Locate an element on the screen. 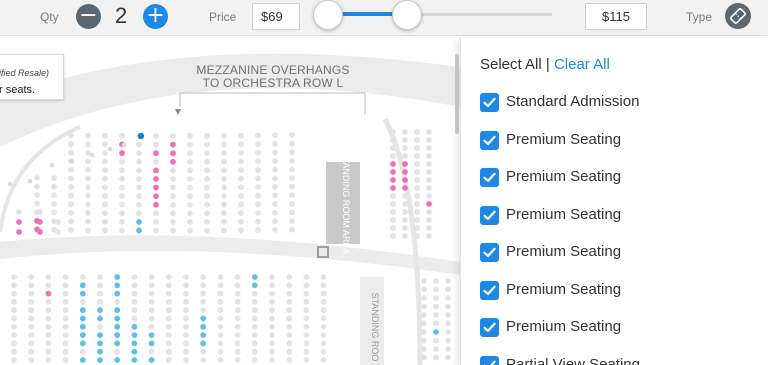 The width and height of the screenshot is (768, 365). price-max-field: $115 is located at coordinates (616, 16).